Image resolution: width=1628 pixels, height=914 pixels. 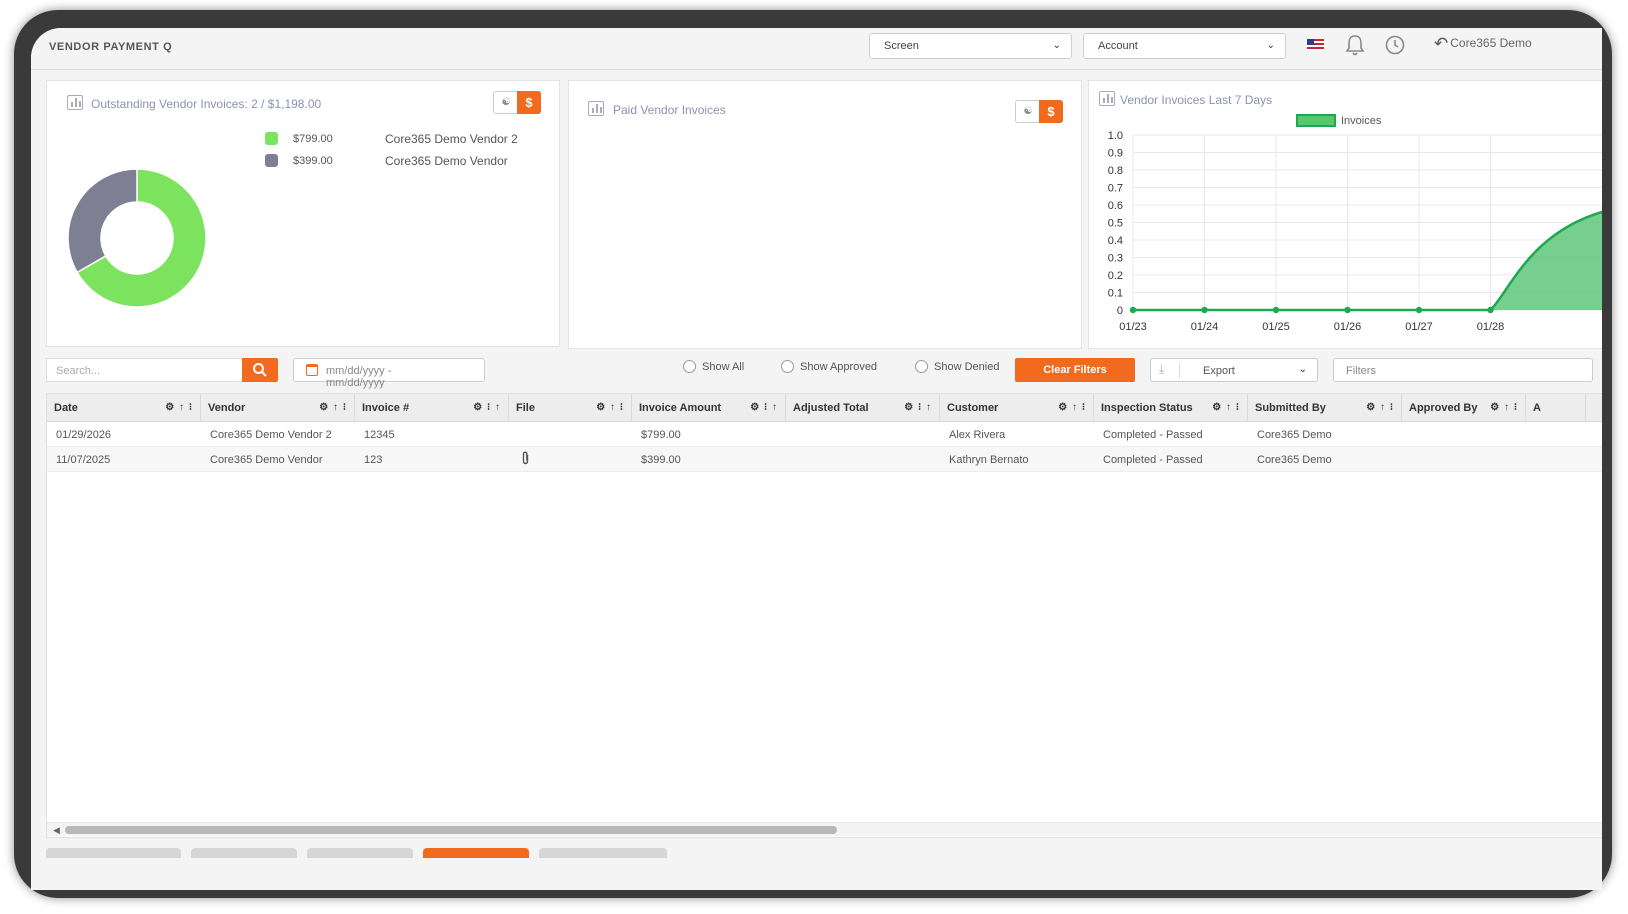 I want to click on column-header-next: A, so click(x=1556, y=408).